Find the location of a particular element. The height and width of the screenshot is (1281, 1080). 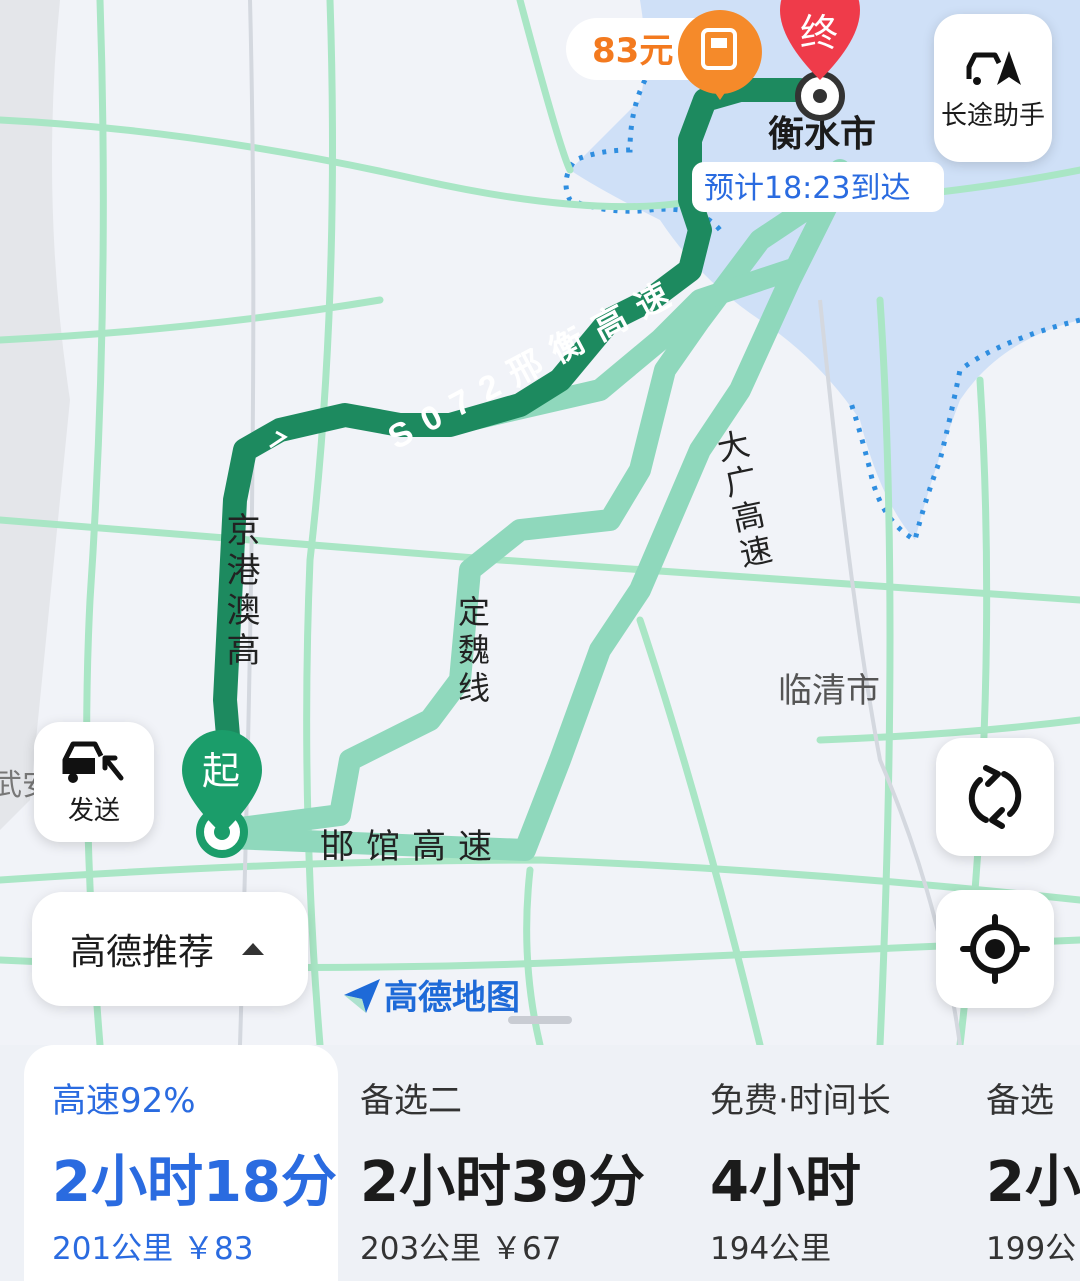

drag-handle is located at coordinates (540, 1020).